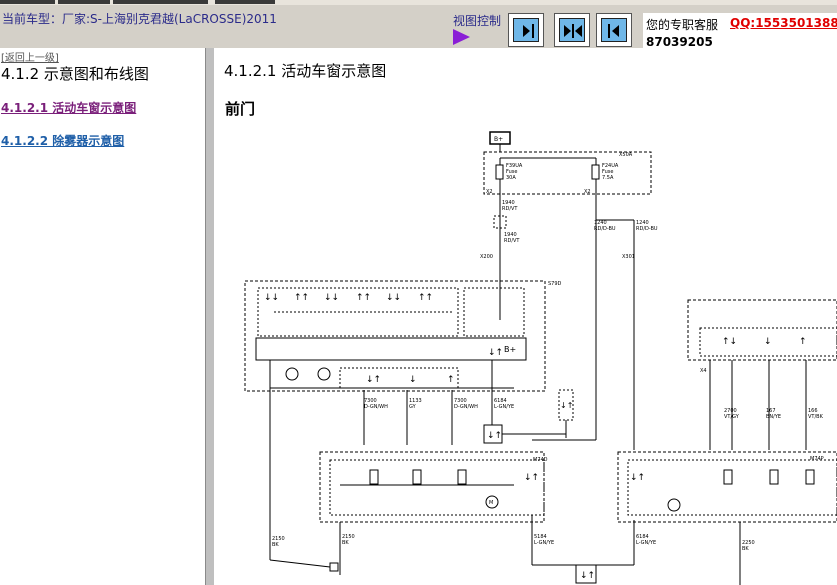  I want to click on wire-6184b-color: L-GN/YE, so click(646, 543).